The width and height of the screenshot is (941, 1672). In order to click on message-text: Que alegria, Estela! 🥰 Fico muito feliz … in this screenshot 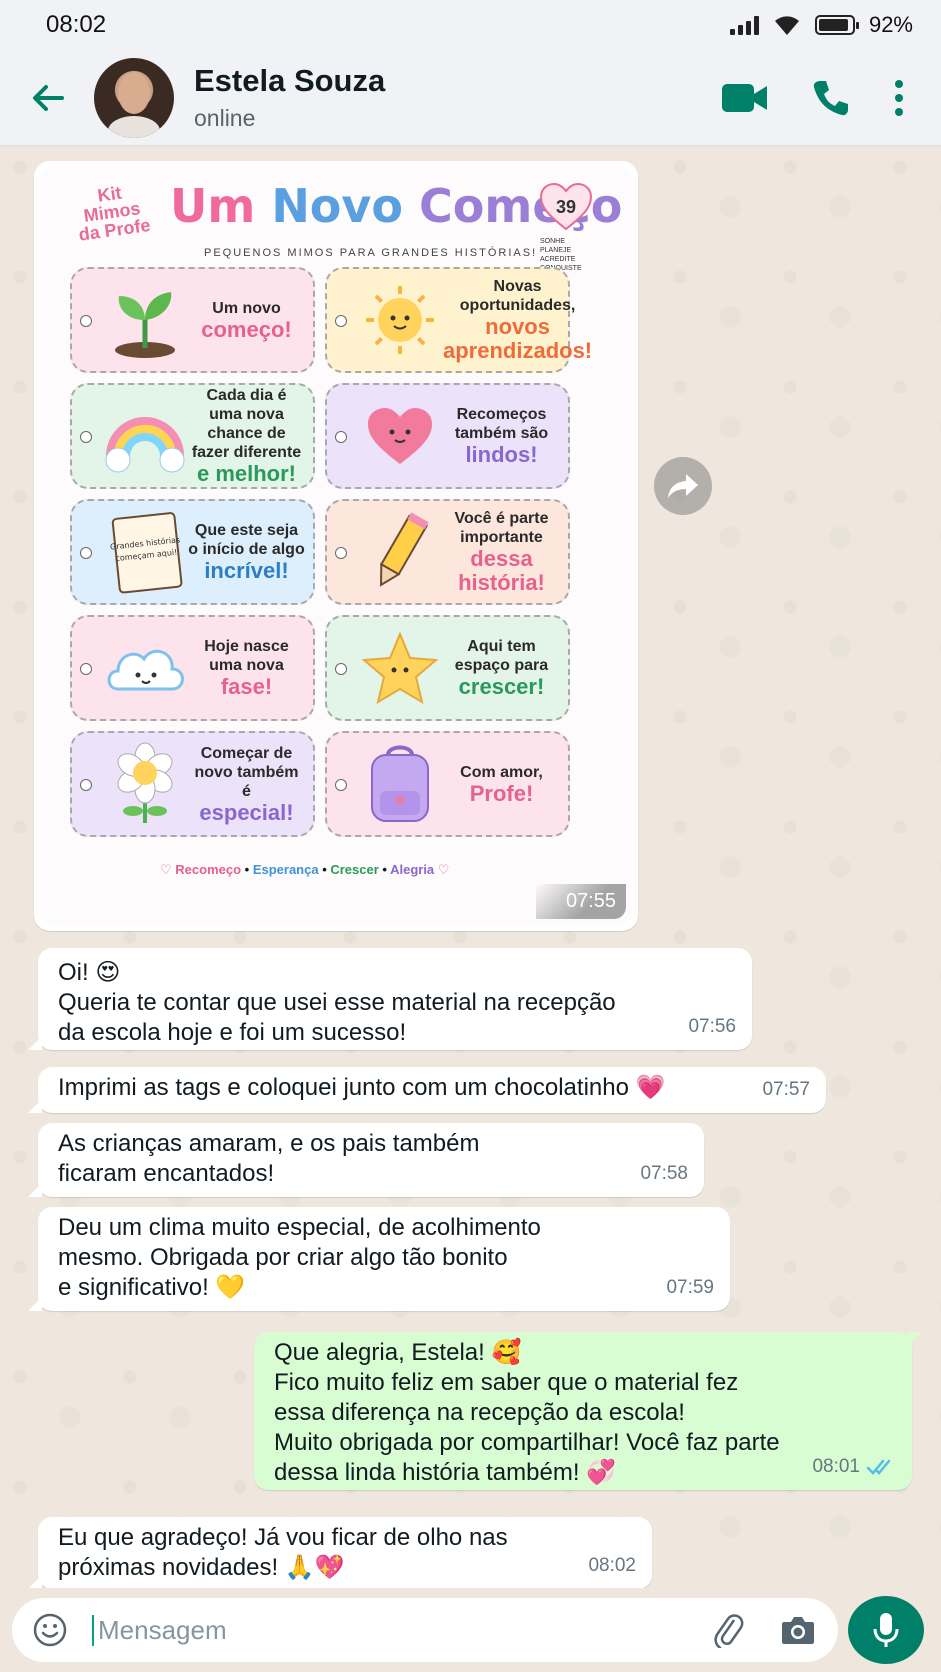, I will do `click(527, 1412)`.